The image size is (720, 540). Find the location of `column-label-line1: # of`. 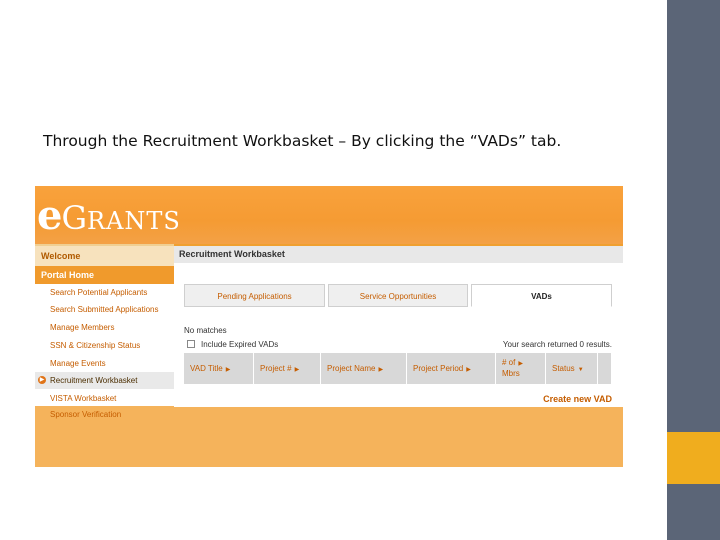

column-label-line1: # of is located at coordinates (509, 362).